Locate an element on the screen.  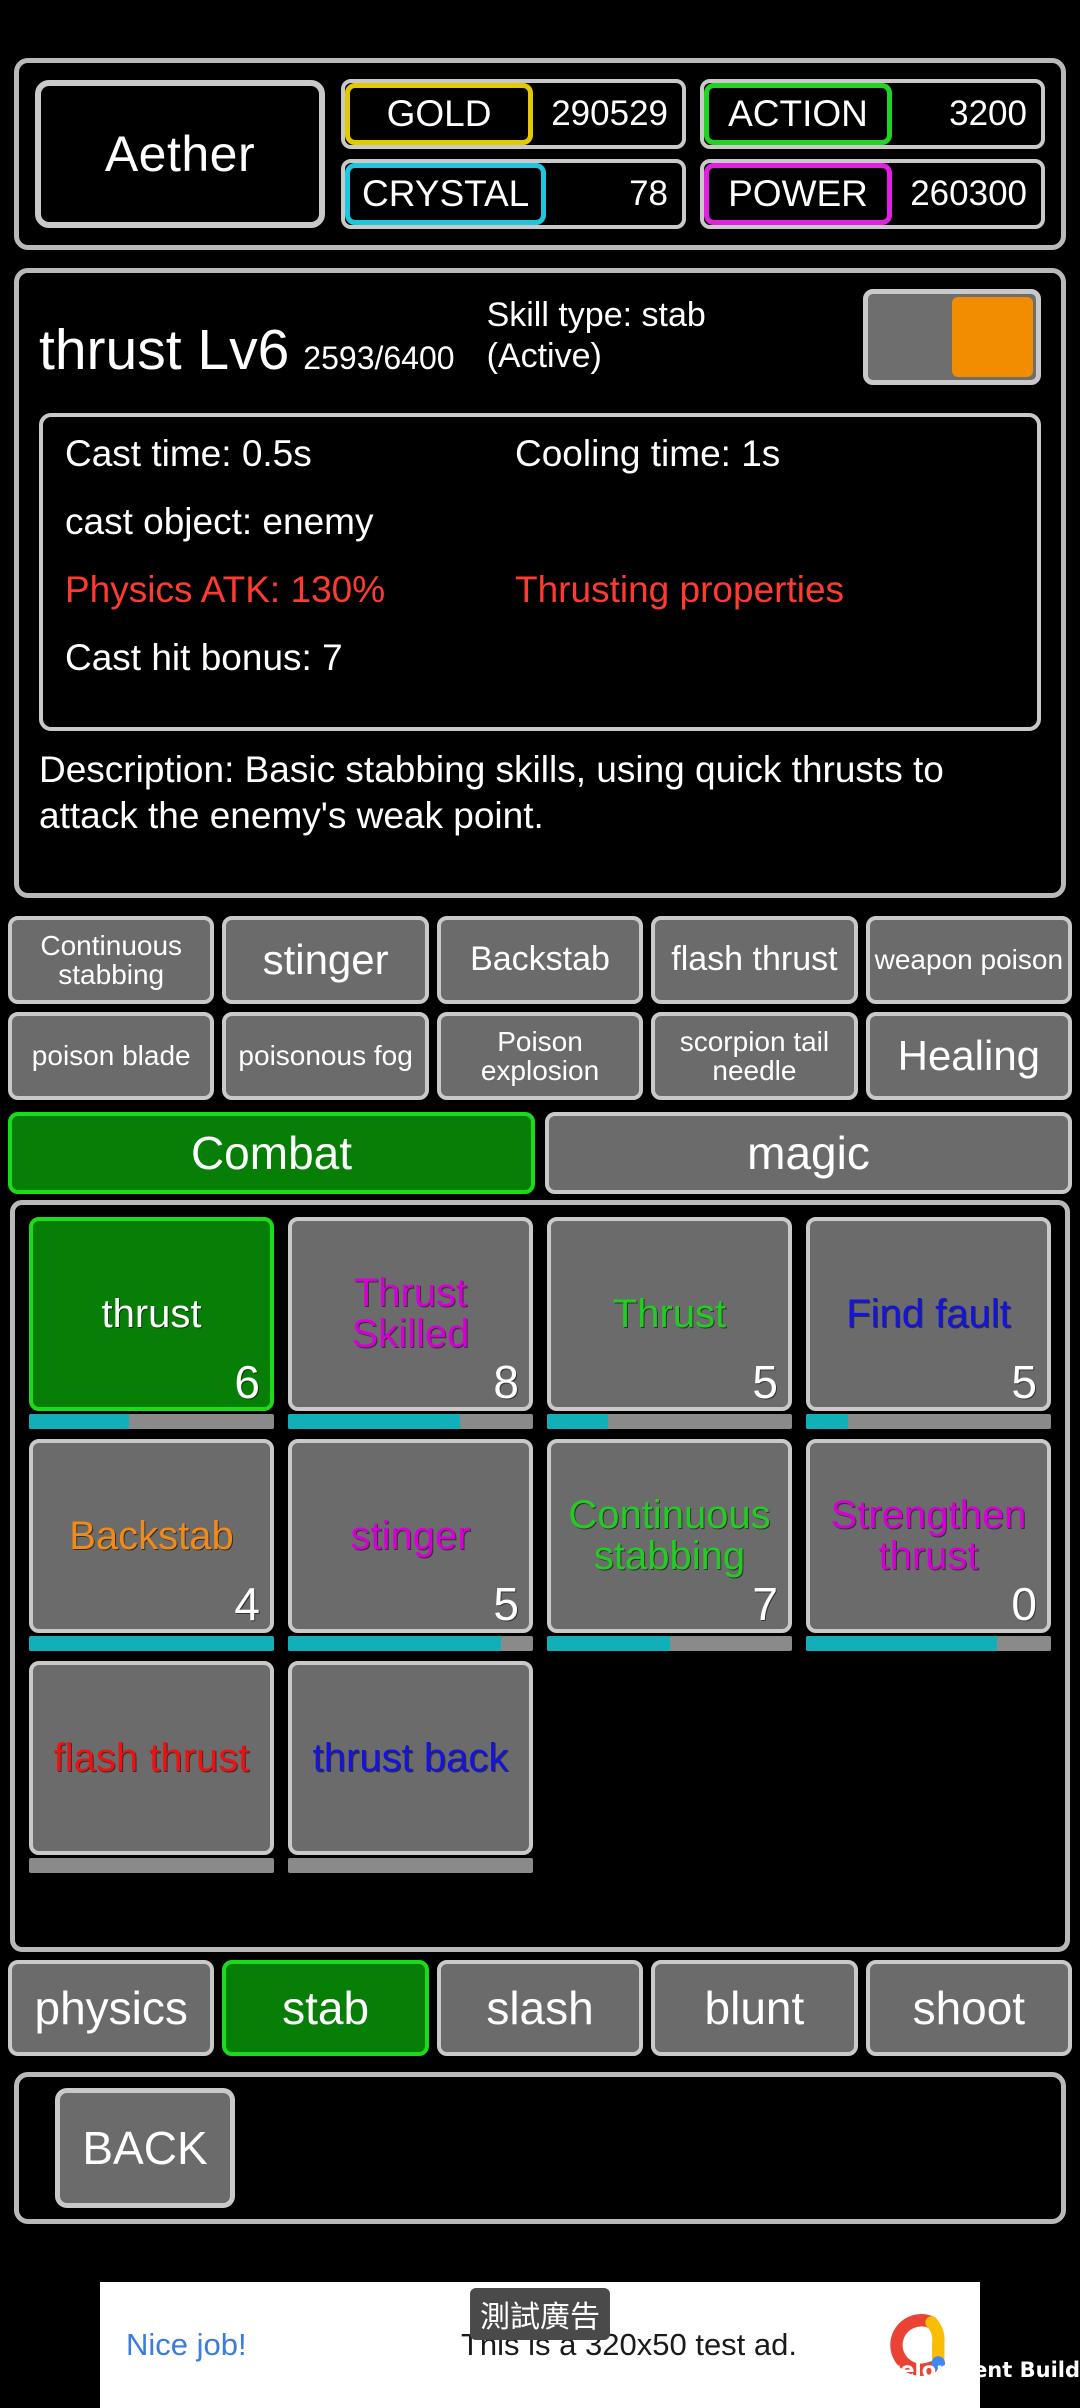
skill-card: Strengthen thrust 0 is located at coordinates (928, 1545).